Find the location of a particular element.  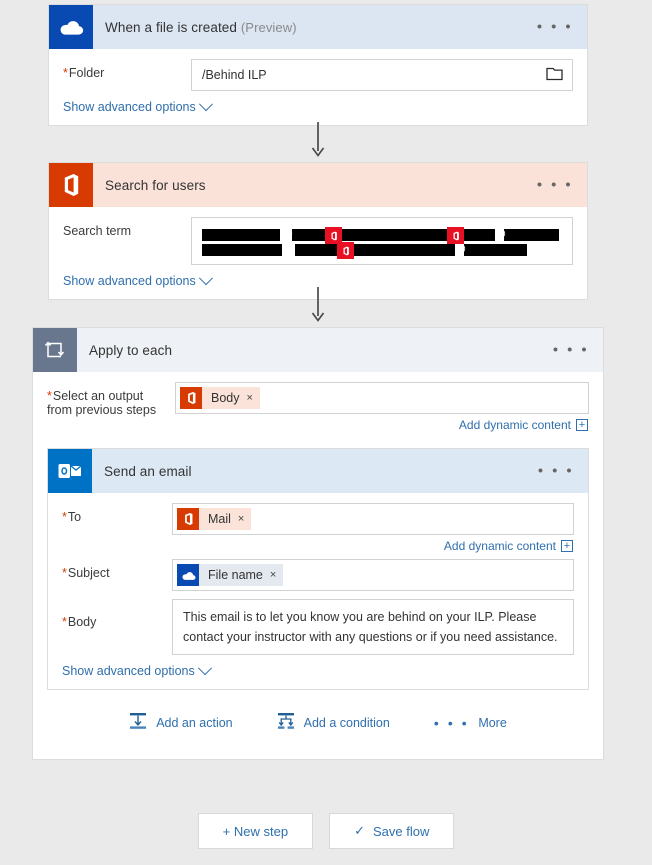

select-output-label-line2: from previous steps is located at coordinates (102, 410).